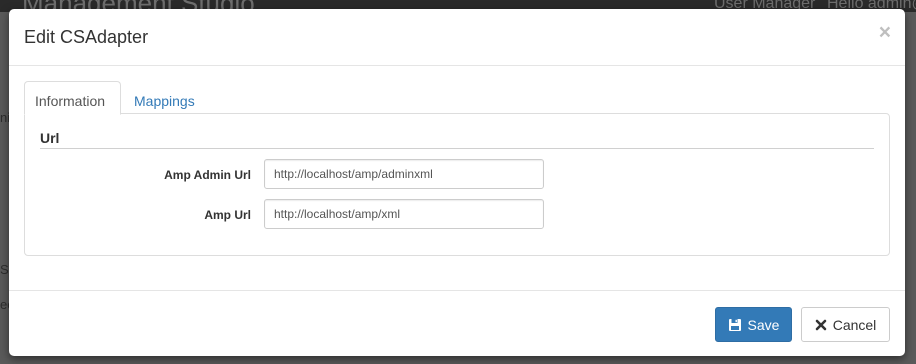 The image size is (916, 364). Describe the element at coordinates (735, 325) in the screenshot. I see `save-icon` at that location.